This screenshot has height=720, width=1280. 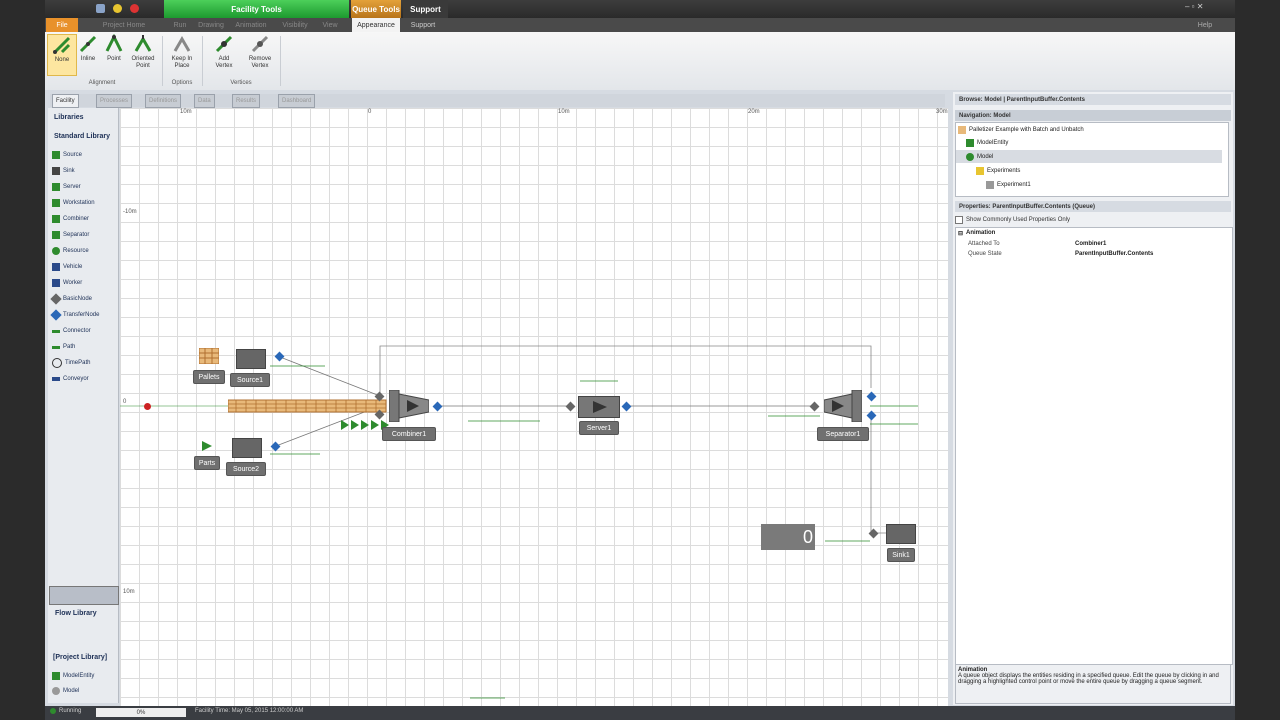 What do you see at coordinates (78, 363) in the screenshot?
I see `library-item-label: TimePath` at bounding box center [78, 363].